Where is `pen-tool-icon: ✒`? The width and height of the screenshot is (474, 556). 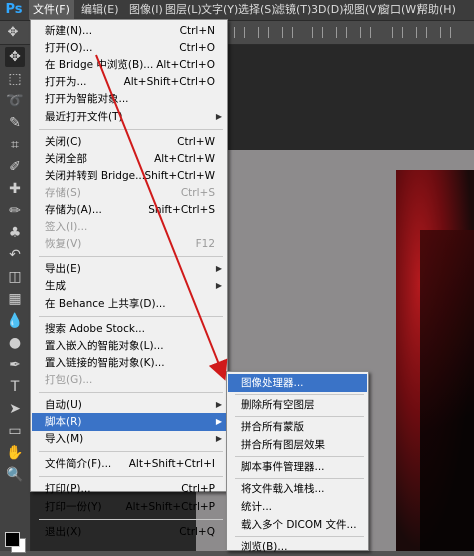
pen-tool-icon: ✒ is located at coordinates (15, 365).